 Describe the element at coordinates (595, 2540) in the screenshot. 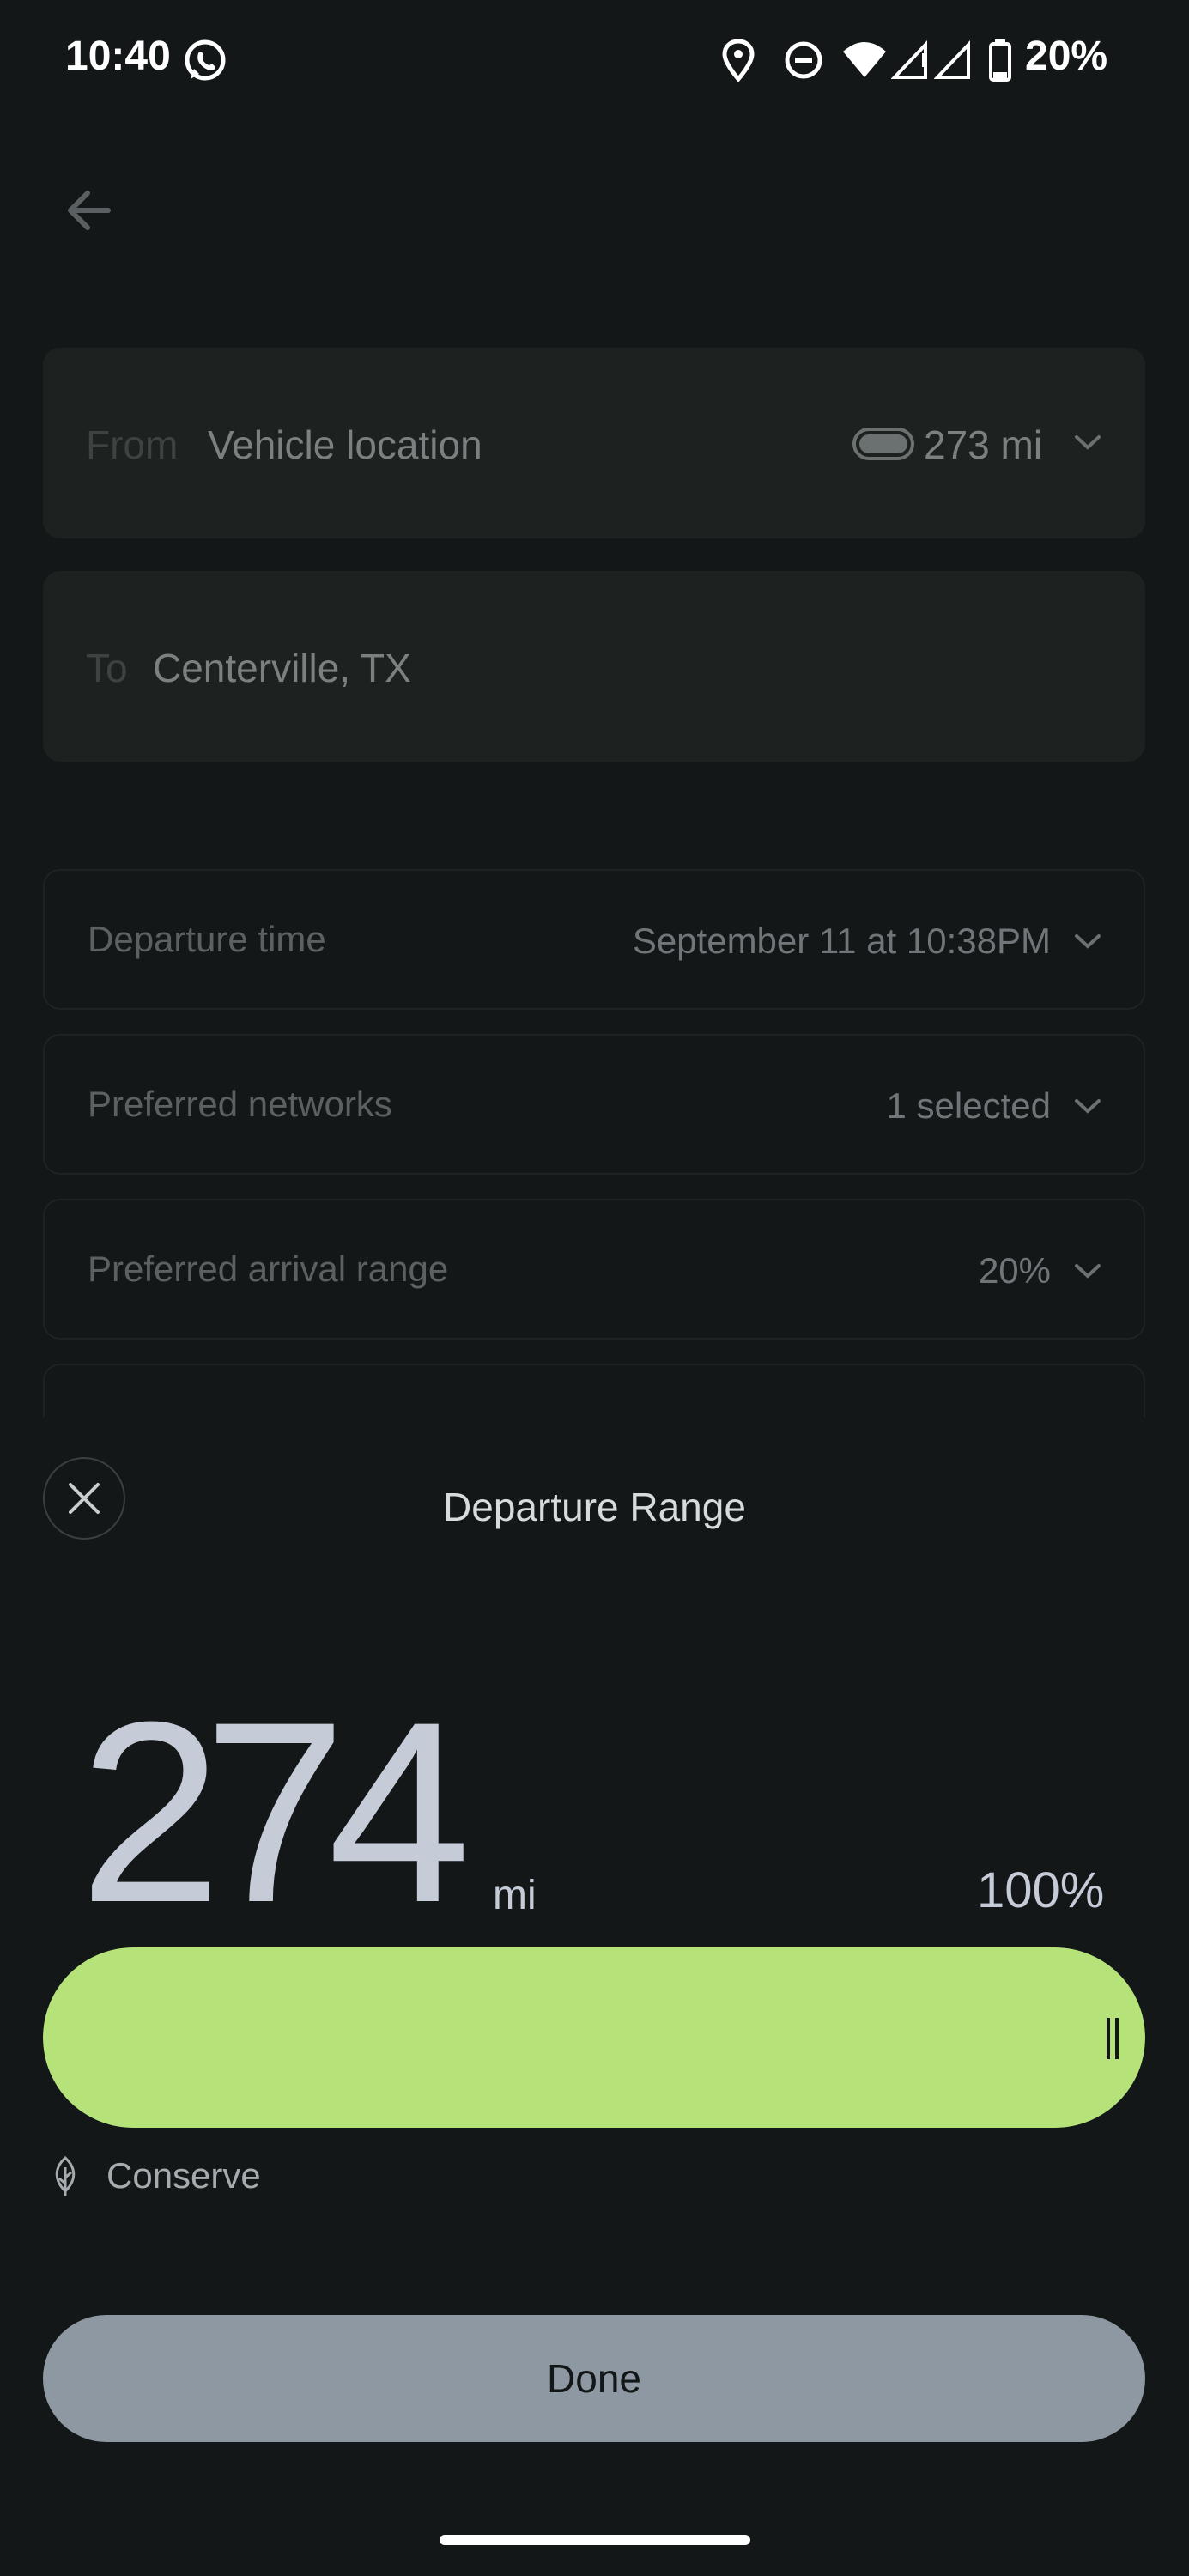

I see `home-indicator` at that location.